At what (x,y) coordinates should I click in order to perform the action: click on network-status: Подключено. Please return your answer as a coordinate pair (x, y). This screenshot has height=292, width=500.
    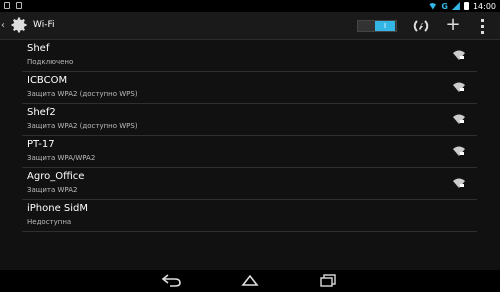
    Looking at the image, I should click on (50, 62).